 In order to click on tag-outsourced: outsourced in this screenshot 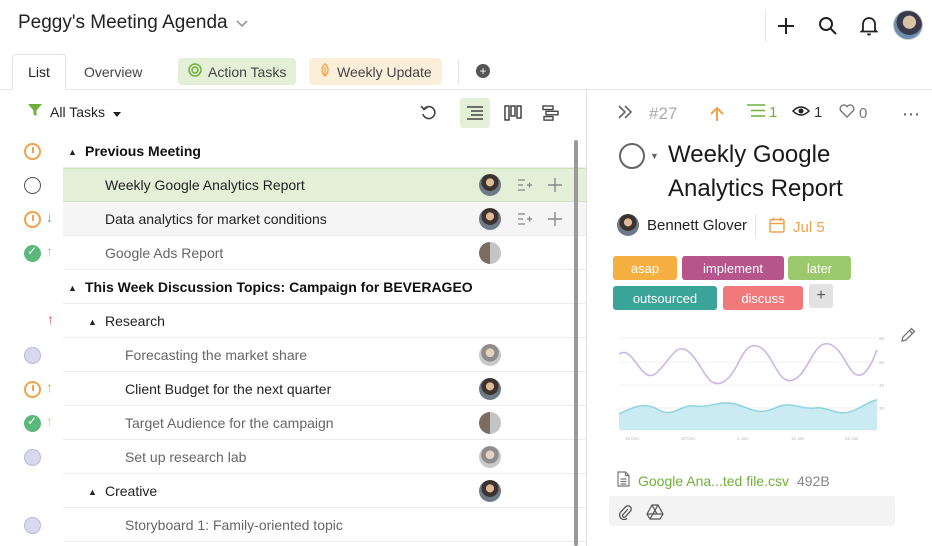, I will do `click(665, 298)`.